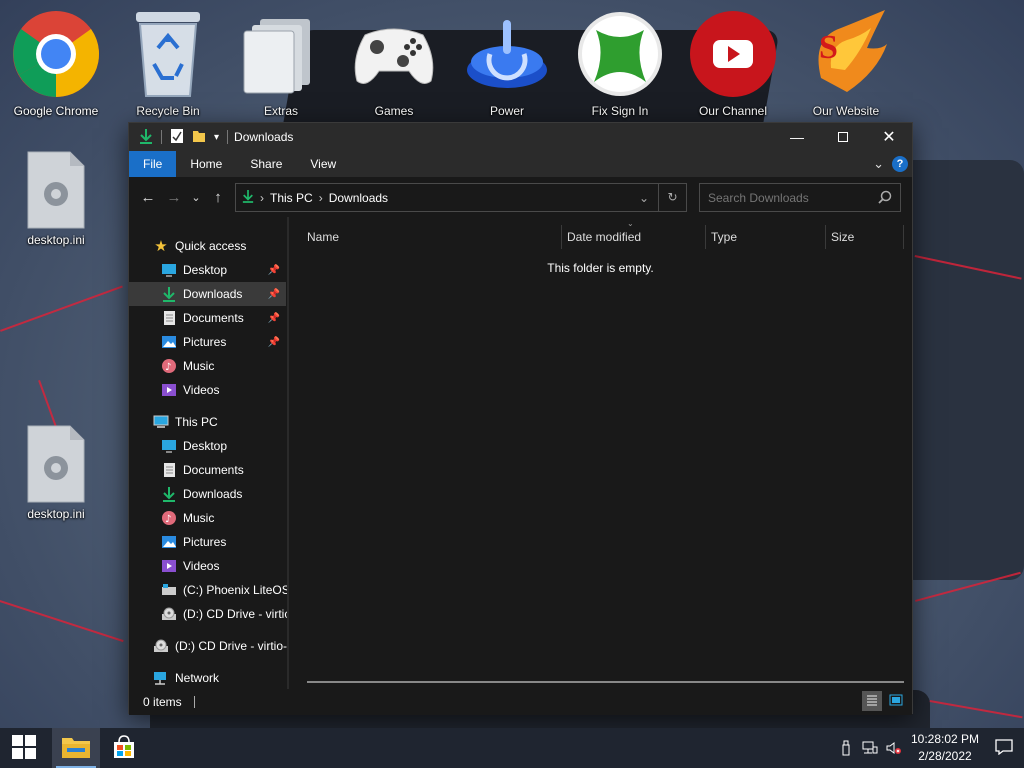 The height and width of the screenshot is (768, 1024). I want to click on pictures-icon, so click(169, 342).